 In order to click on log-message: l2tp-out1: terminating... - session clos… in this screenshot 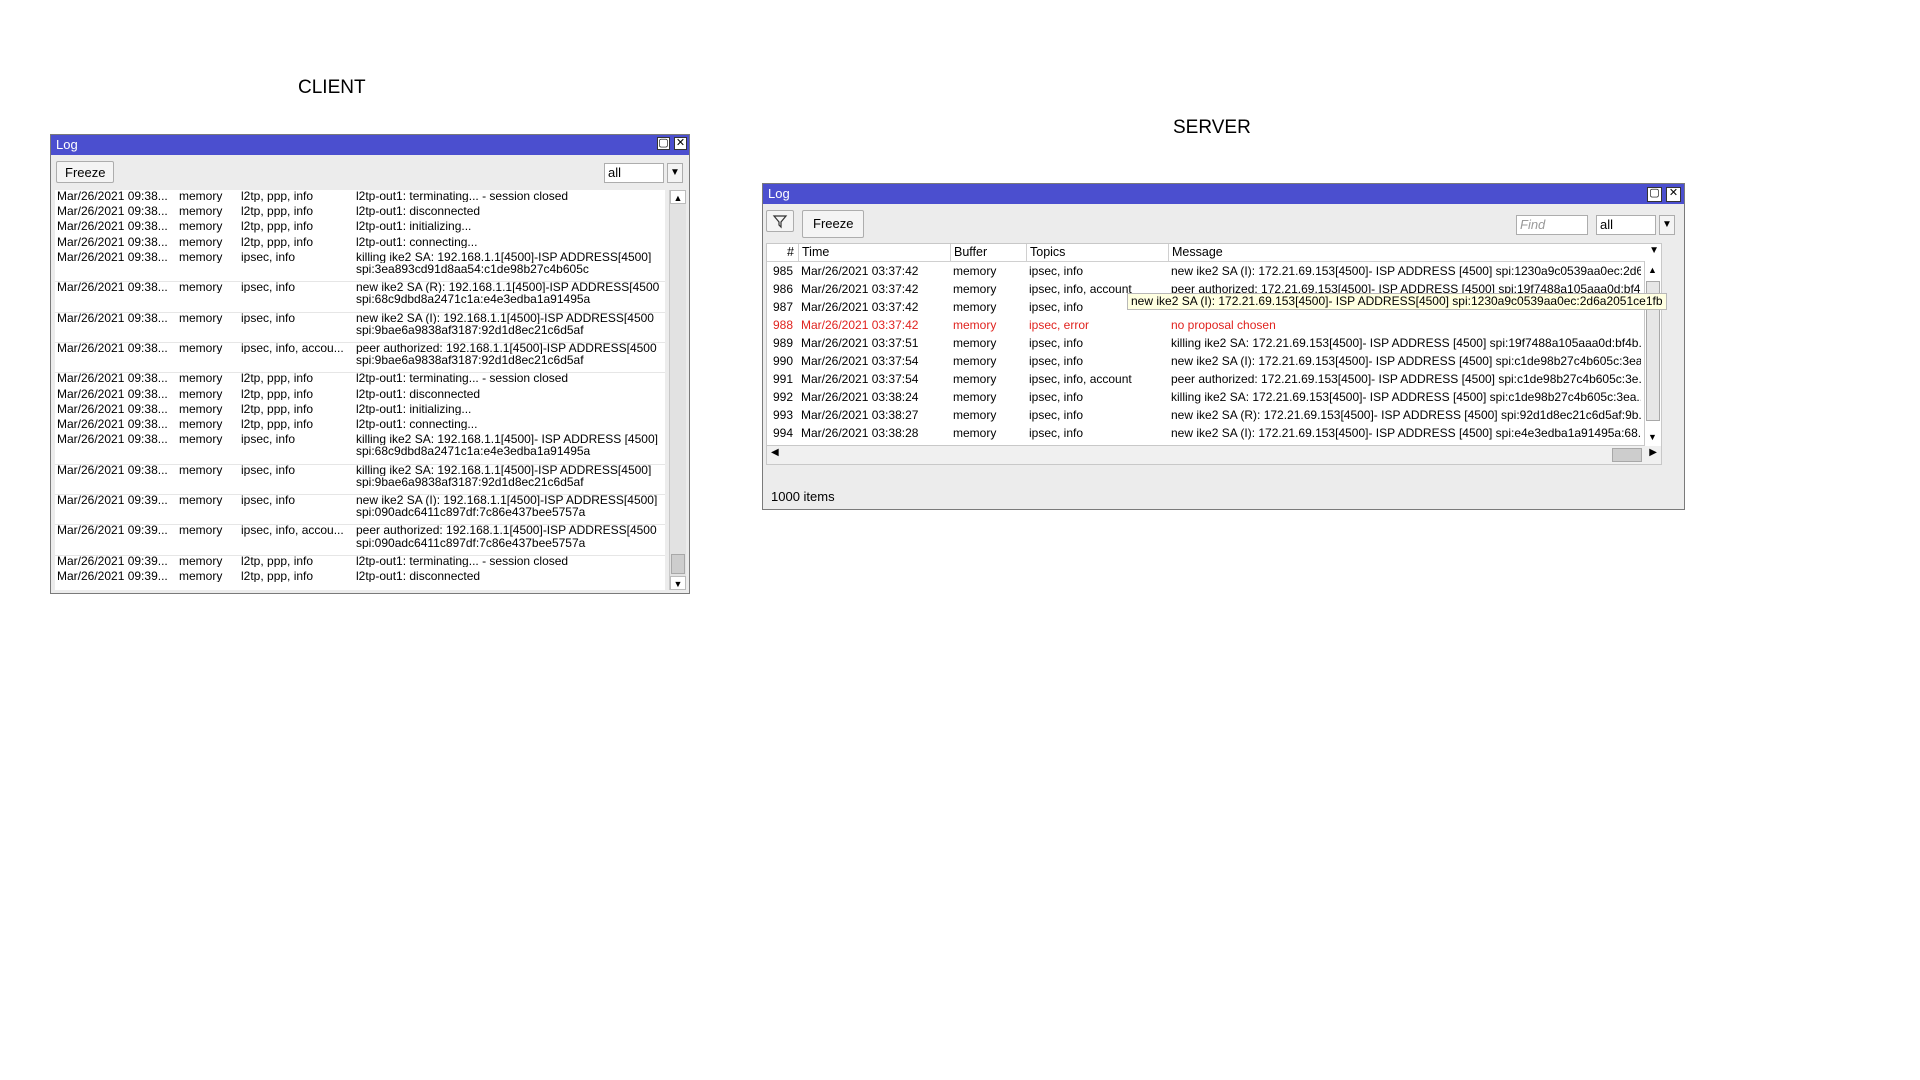, I will do `click(462, 378)`.